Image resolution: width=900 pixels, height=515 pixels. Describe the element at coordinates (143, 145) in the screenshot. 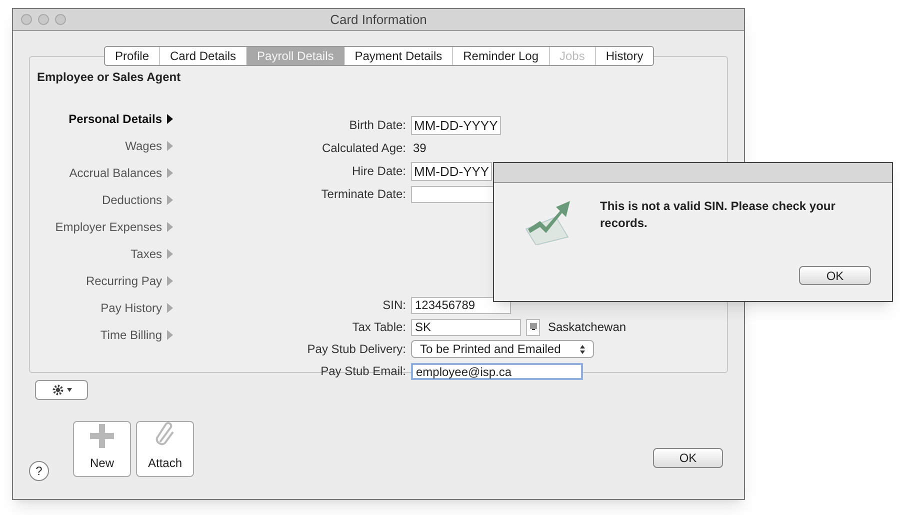

I see `section-link: Wages` at that location.